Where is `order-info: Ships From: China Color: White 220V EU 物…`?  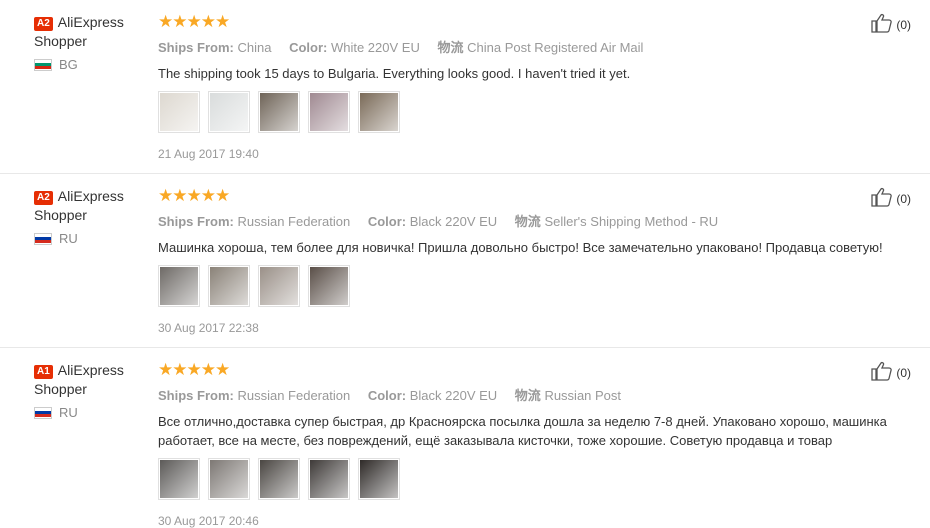
order-info: Ships From: China Color: White 220V EU 物… is located at coordinates (534, 48).